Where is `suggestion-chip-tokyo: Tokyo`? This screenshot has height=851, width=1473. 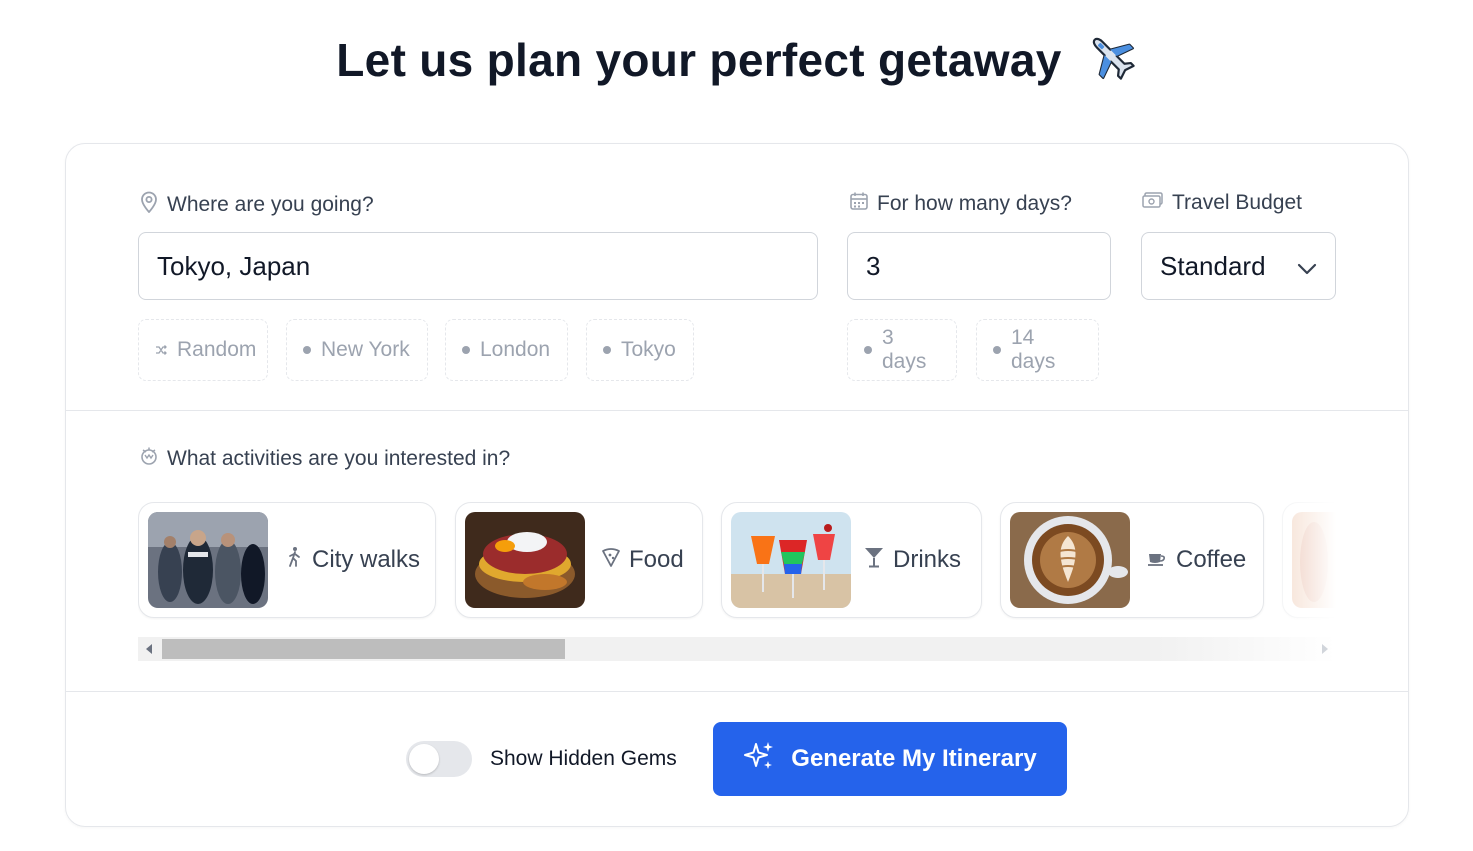
suggestion-chip-tokyo: Tokyo is located at coordinates (640, 350).